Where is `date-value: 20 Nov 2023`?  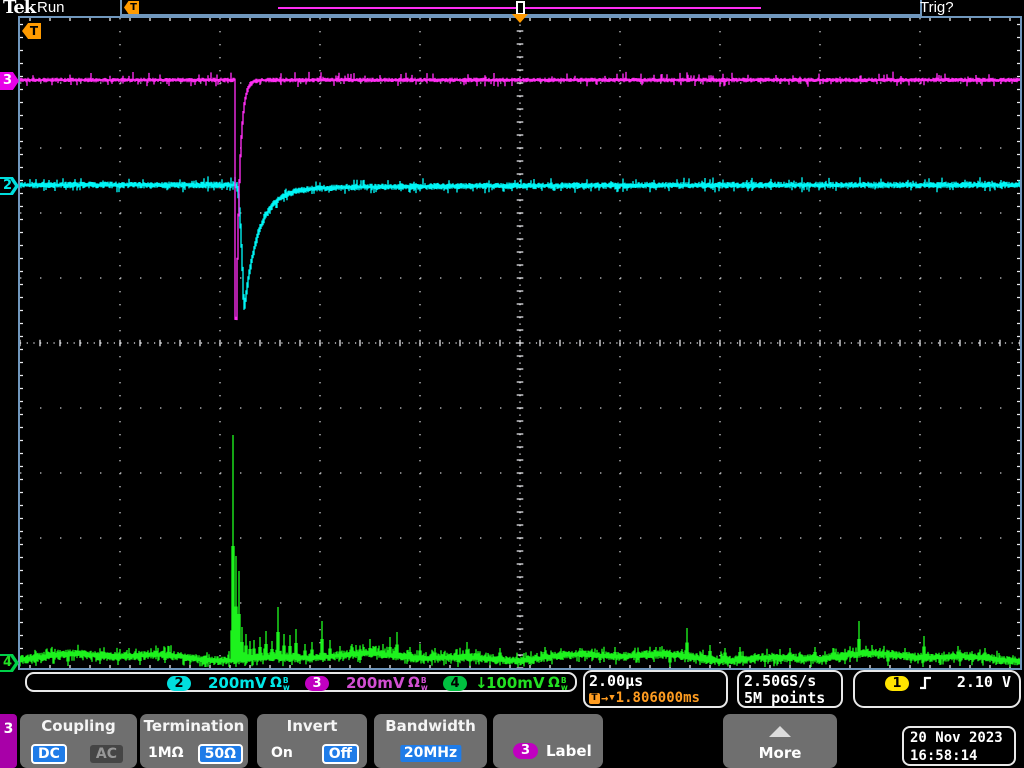 date-value: 20 Nov 2023 is located at coordinates (956, 738).